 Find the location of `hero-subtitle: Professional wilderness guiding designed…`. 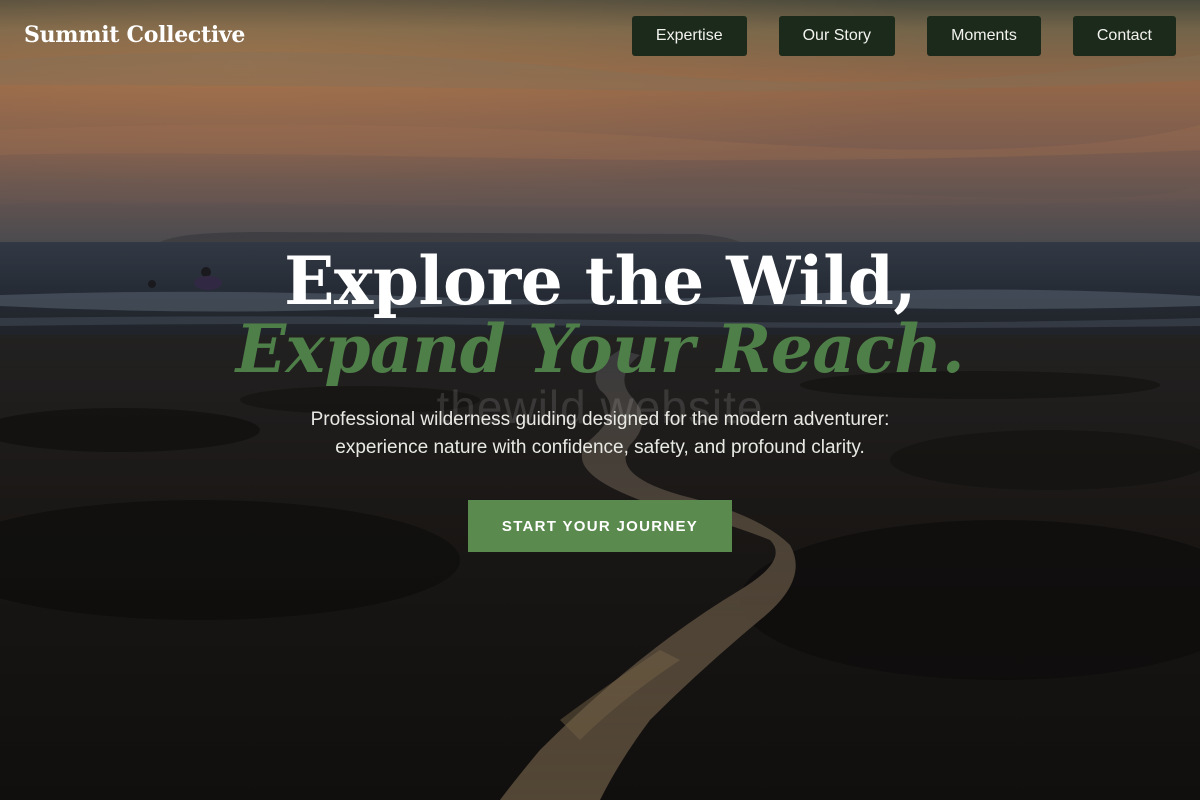

hero-subtitle: Professional wilderness guiding designed… is located at coordinates (600, 434).